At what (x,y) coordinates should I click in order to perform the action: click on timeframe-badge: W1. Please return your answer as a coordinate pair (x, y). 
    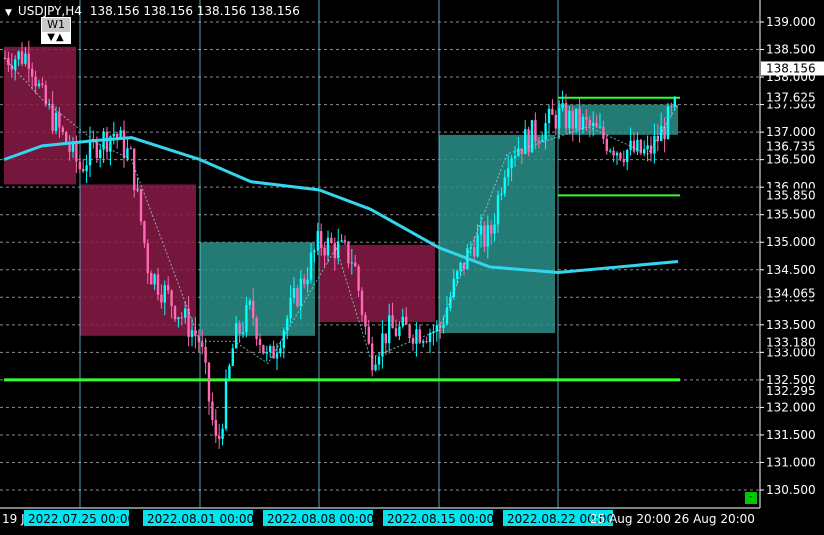
    Looking at the image, I should click on (56, 25).